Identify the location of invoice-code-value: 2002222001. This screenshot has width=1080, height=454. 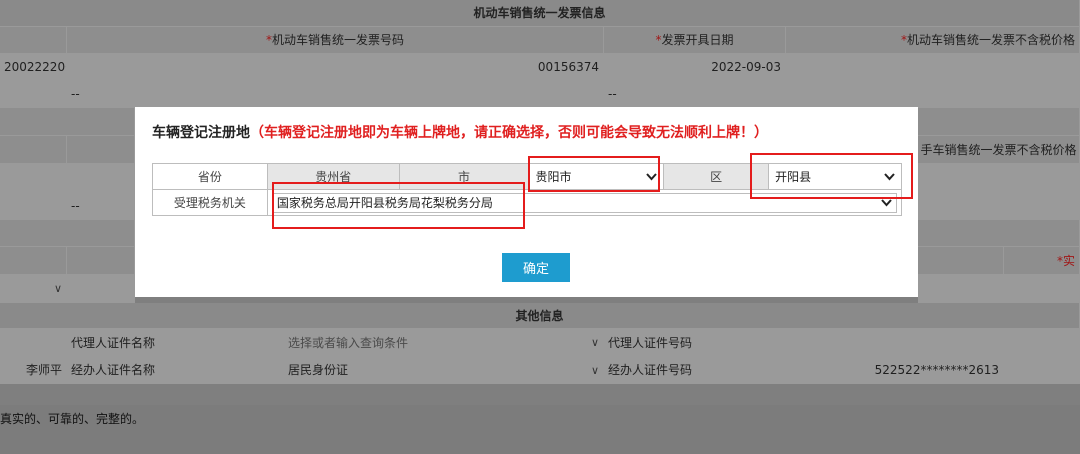
(33, 67).